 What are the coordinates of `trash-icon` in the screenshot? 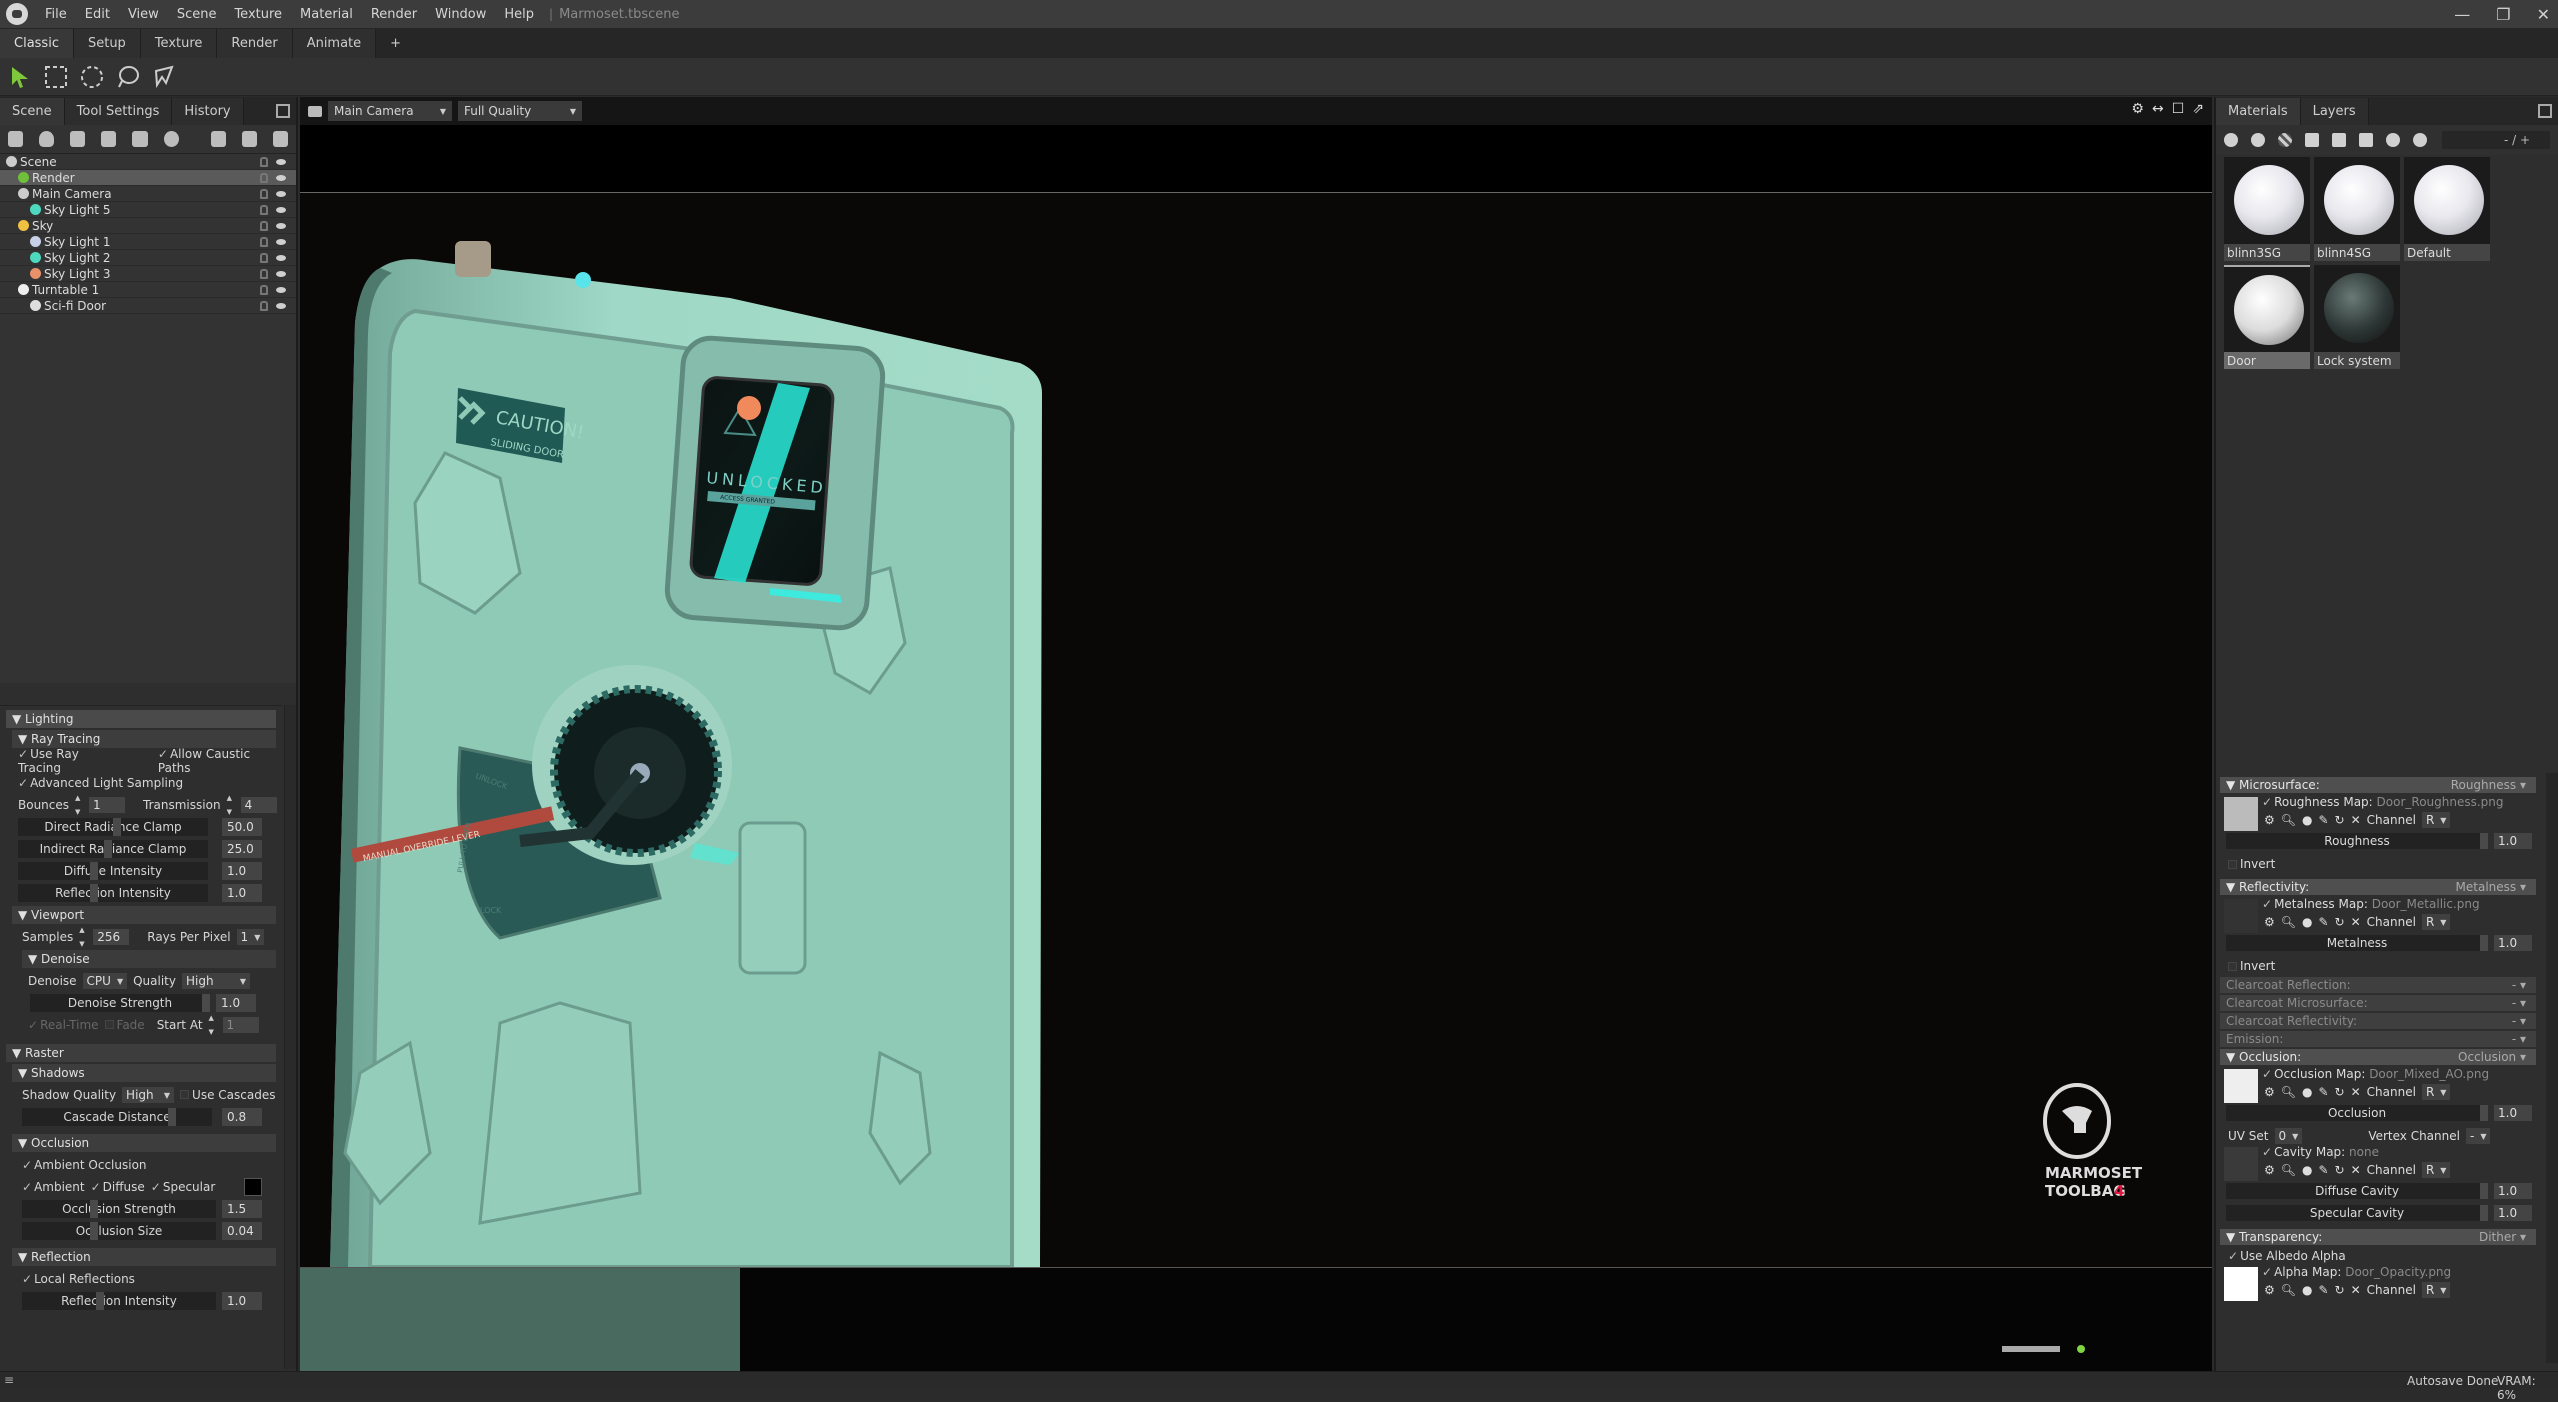 It's located at (2339, 140).